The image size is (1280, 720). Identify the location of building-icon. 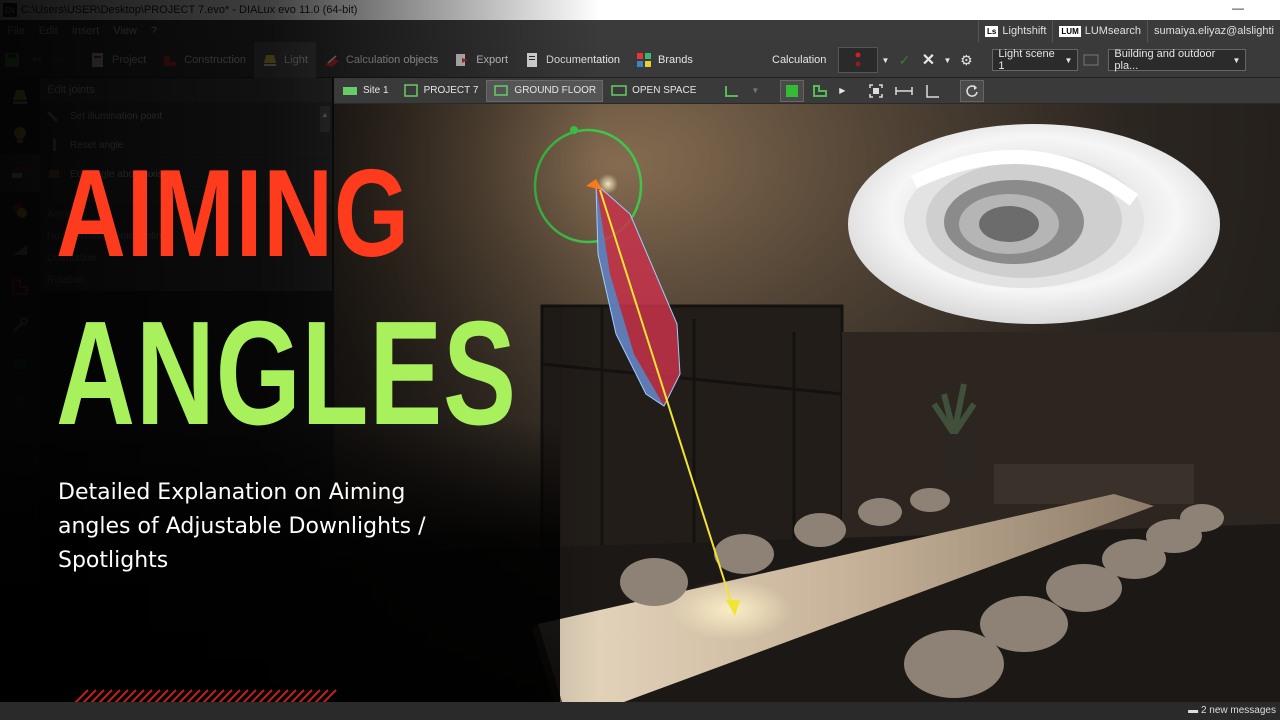
(410, 90).